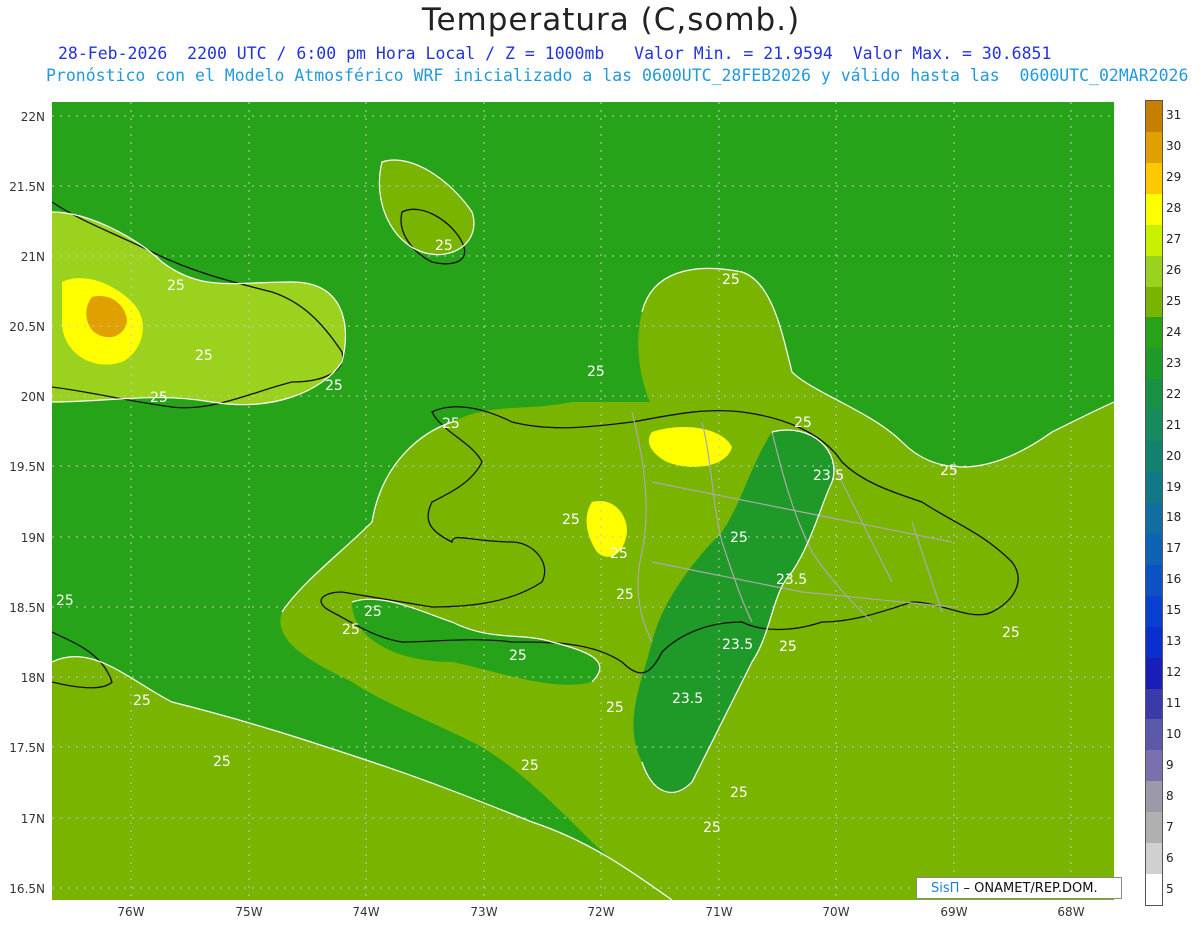 The height and width of the screenshot is (927, 1200). What do you see at coordinates (1174, 733) in the screenshot?
I see `colorbar-label: 10` at bounding box center [1174, 733].